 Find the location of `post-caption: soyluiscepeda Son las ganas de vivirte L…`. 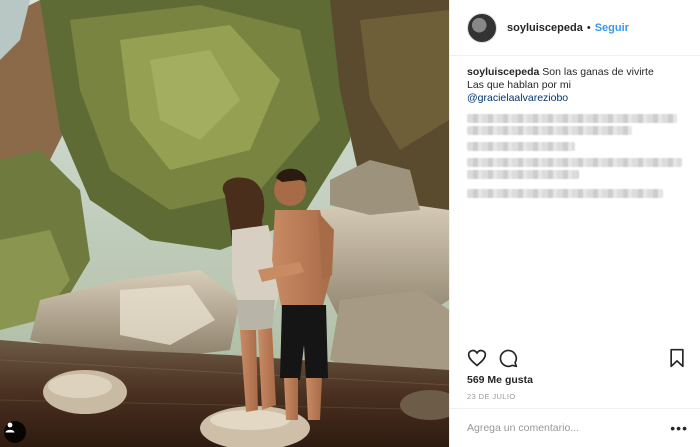

post-caption: soyluiscepeda Son las ganas de vivirte L… is located at coordinates (579, 85).